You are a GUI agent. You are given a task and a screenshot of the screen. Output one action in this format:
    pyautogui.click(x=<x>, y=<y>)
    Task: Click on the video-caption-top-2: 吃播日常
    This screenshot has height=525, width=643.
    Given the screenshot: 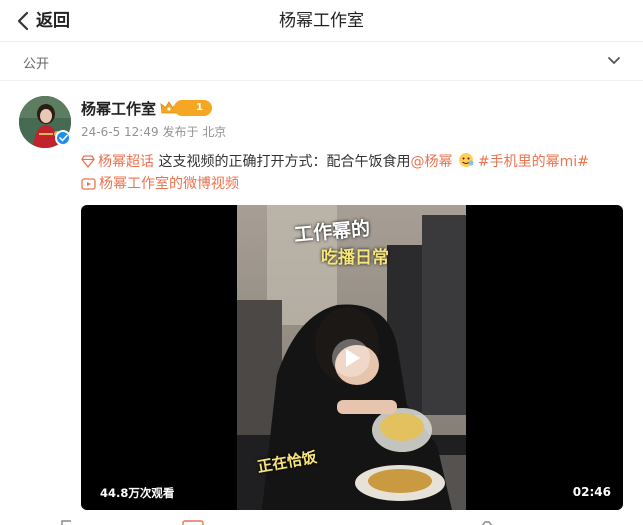 What is the action you would take?
    pyautogui.click(x=355, y=258)
    